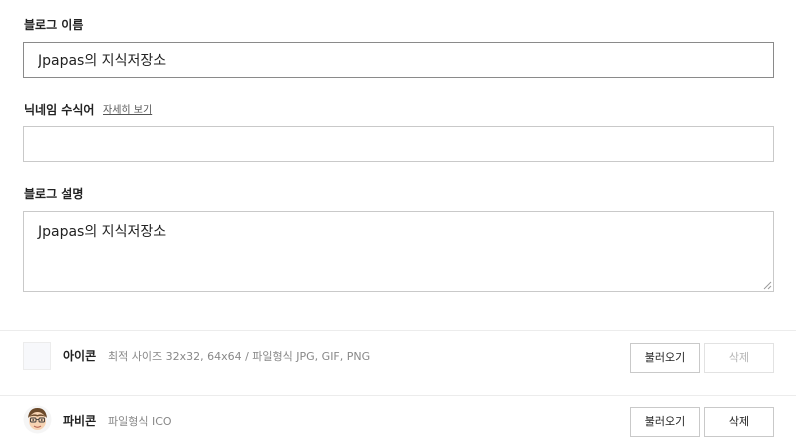 The width and height of the screenshot is (796, 447). What do you see at coordinates (665, 358) in the screenshot?
I see `icon-load-button: 불러오기` at bounding box center [665, 358].